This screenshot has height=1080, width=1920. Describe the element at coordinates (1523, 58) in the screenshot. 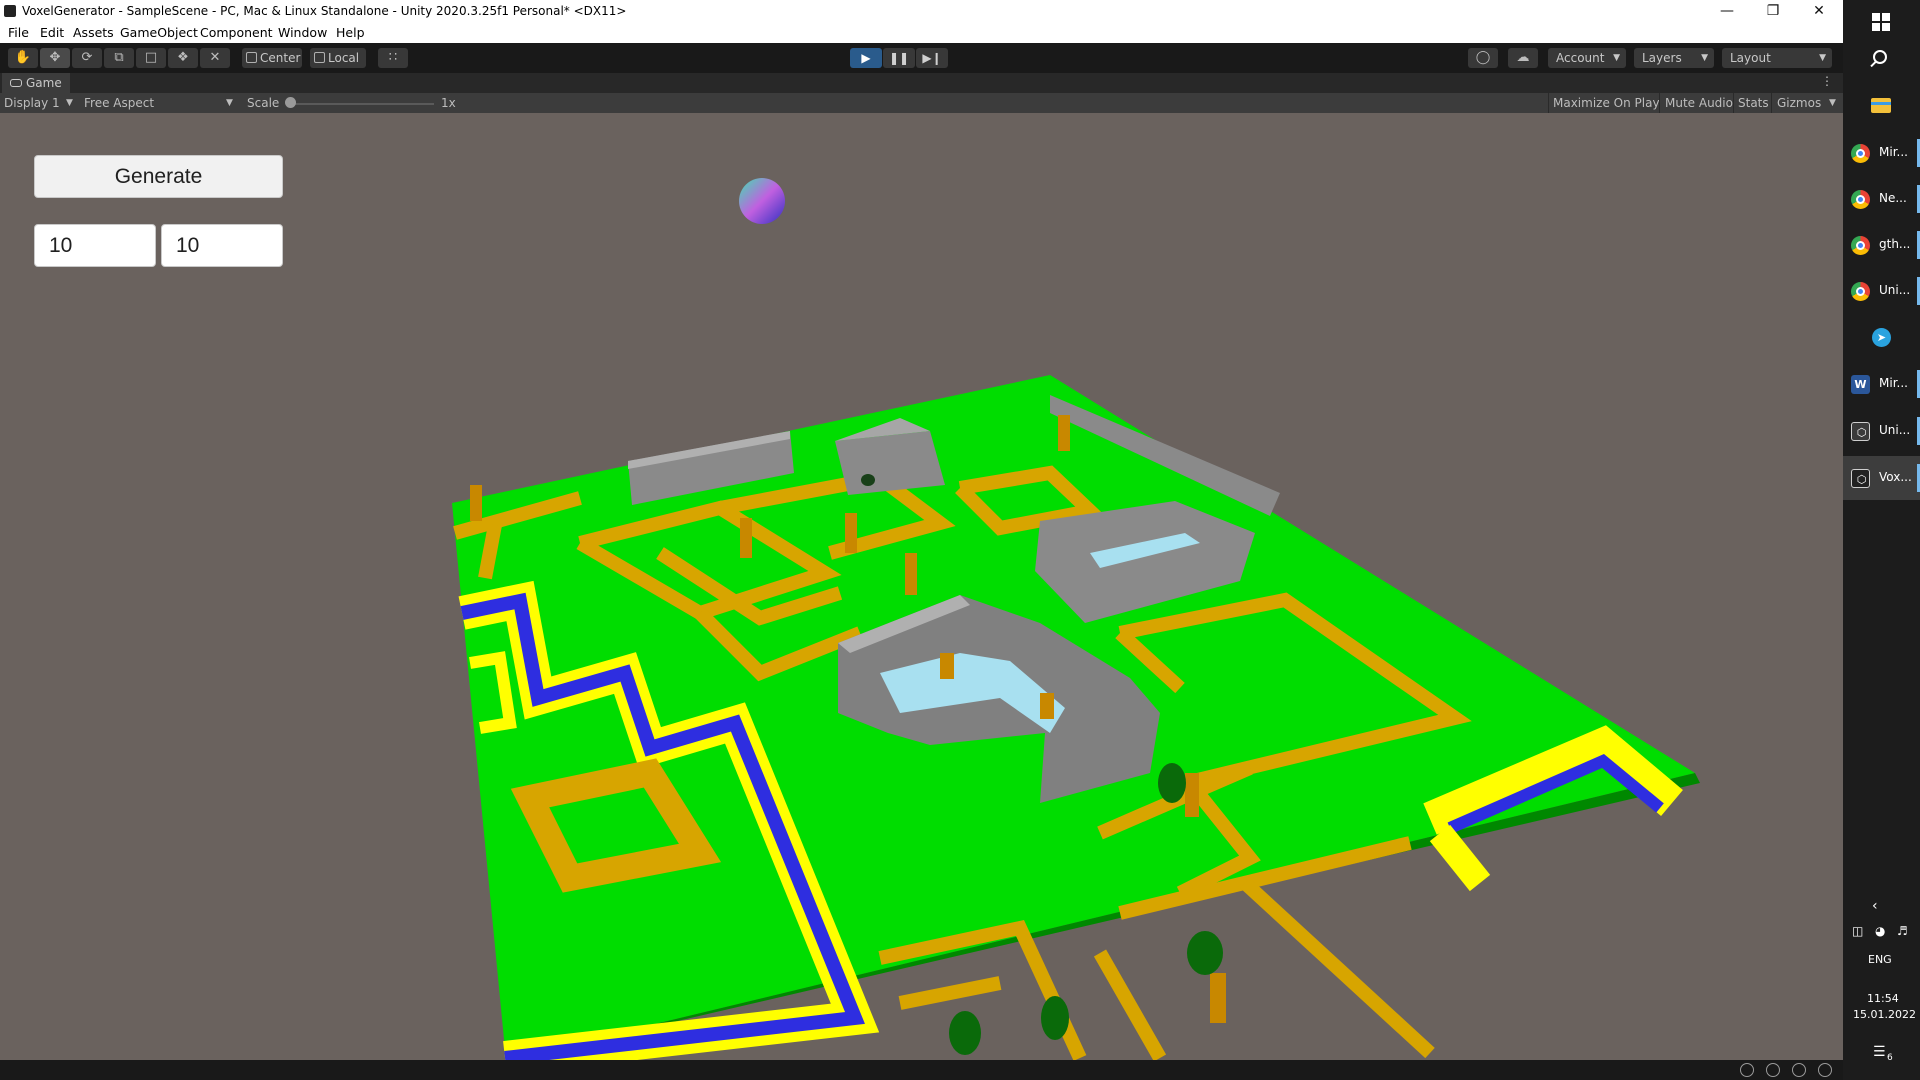

I see `cloud-icon: ☁` at that location.